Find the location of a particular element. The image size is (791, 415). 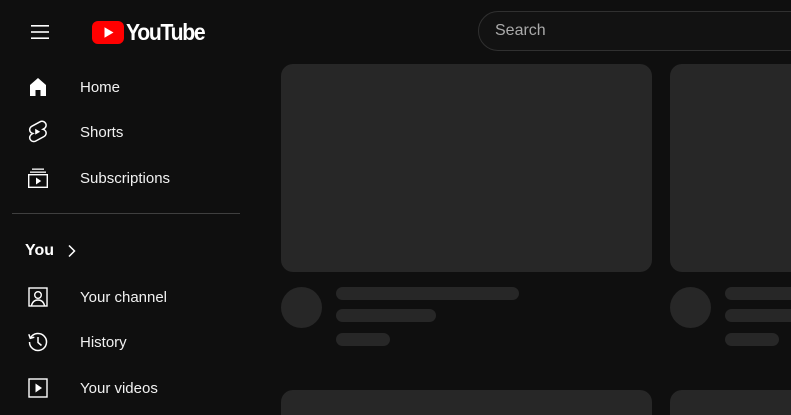

sidebar-item-label: Shorts is located at coordinates (102, 132).